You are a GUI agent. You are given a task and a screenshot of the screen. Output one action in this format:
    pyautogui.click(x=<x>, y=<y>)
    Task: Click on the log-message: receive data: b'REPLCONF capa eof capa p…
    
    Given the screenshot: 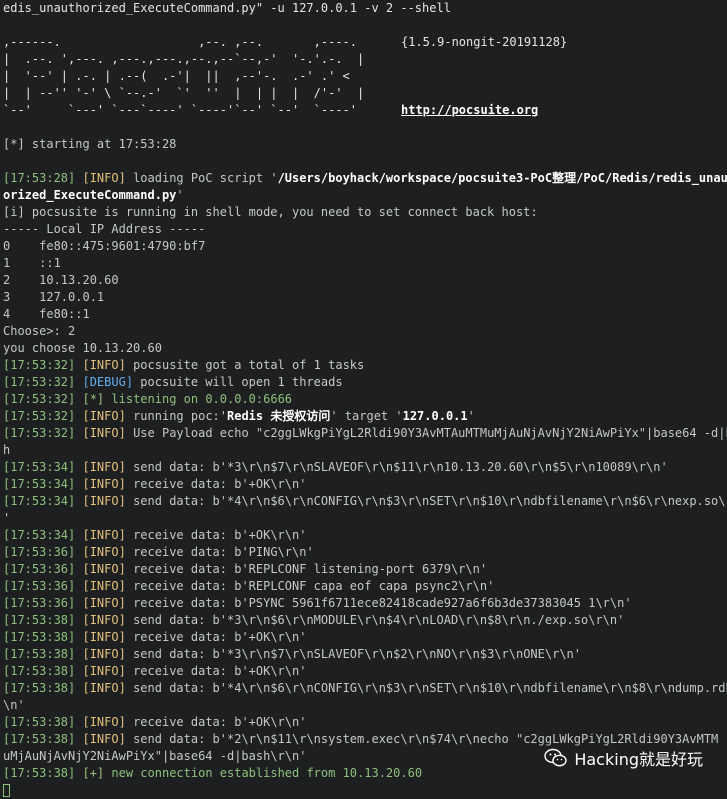 What is the action you would take?
    pyautogui.click(x=310, y=586)
    